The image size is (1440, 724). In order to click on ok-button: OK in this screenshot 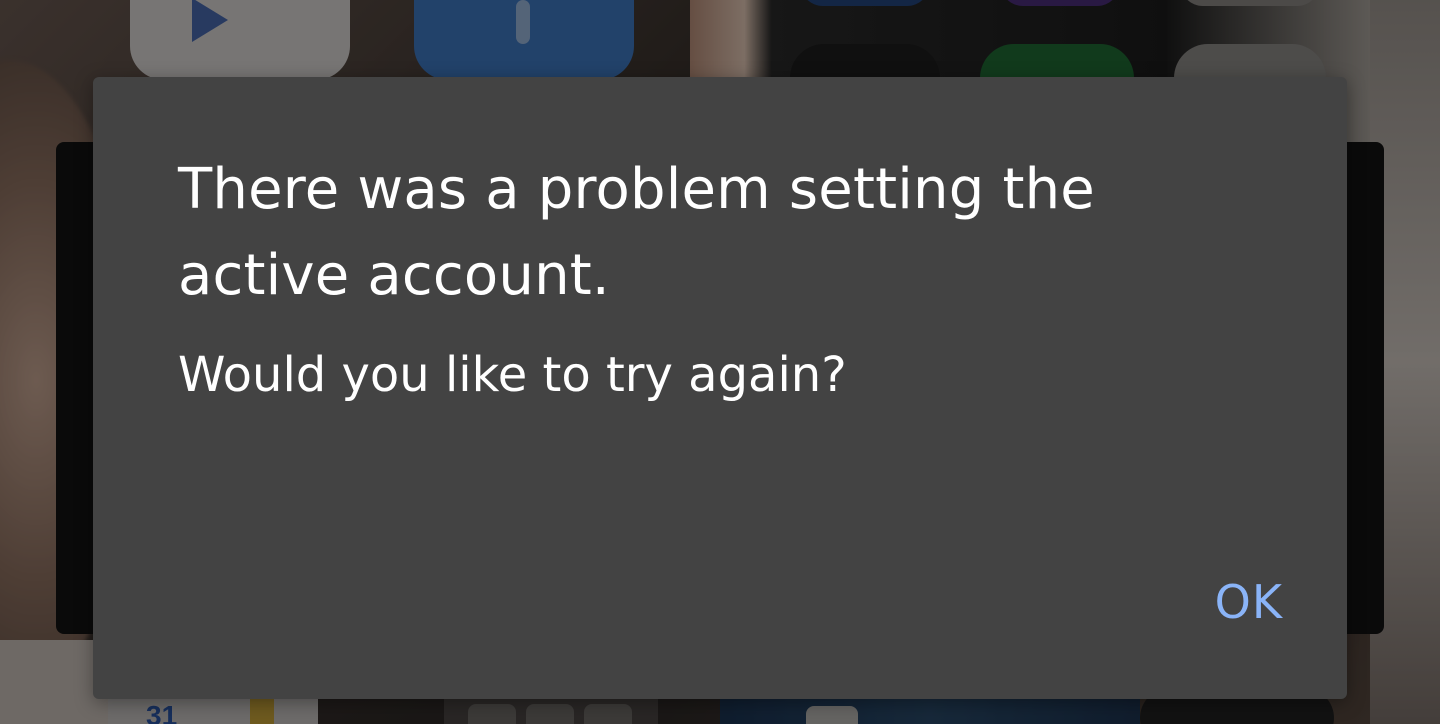, I will do `click(1249, 602)`.